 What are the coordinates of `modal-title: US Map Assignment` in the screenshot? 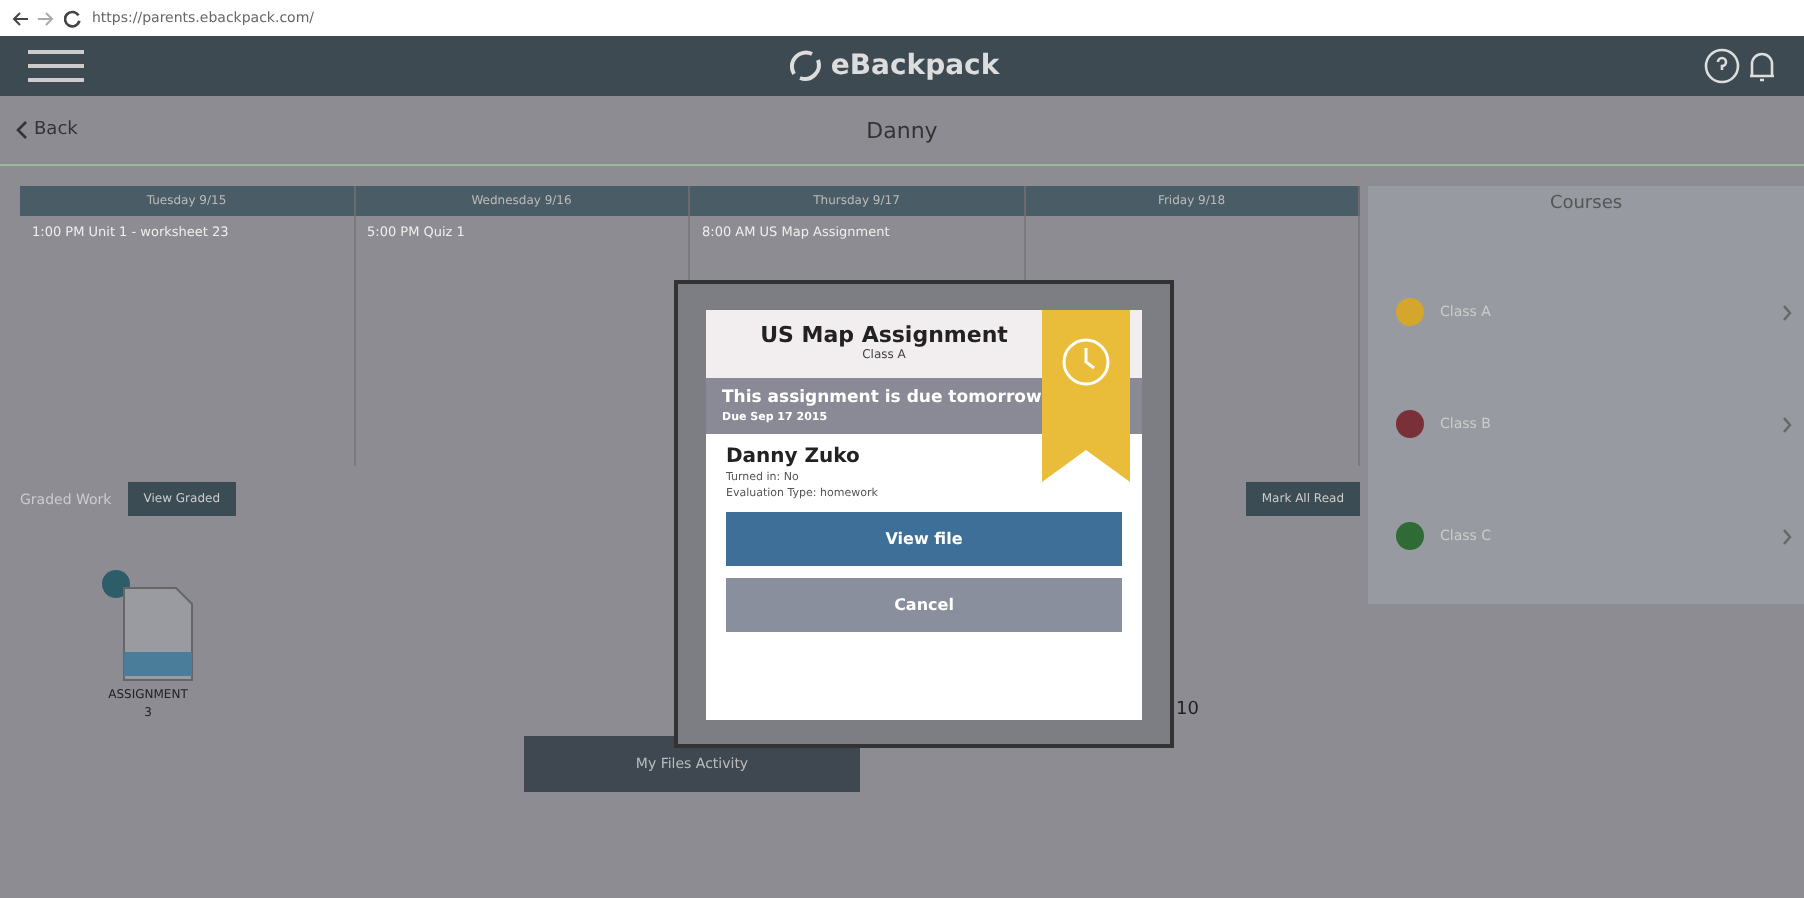 It's located at (884, 334).